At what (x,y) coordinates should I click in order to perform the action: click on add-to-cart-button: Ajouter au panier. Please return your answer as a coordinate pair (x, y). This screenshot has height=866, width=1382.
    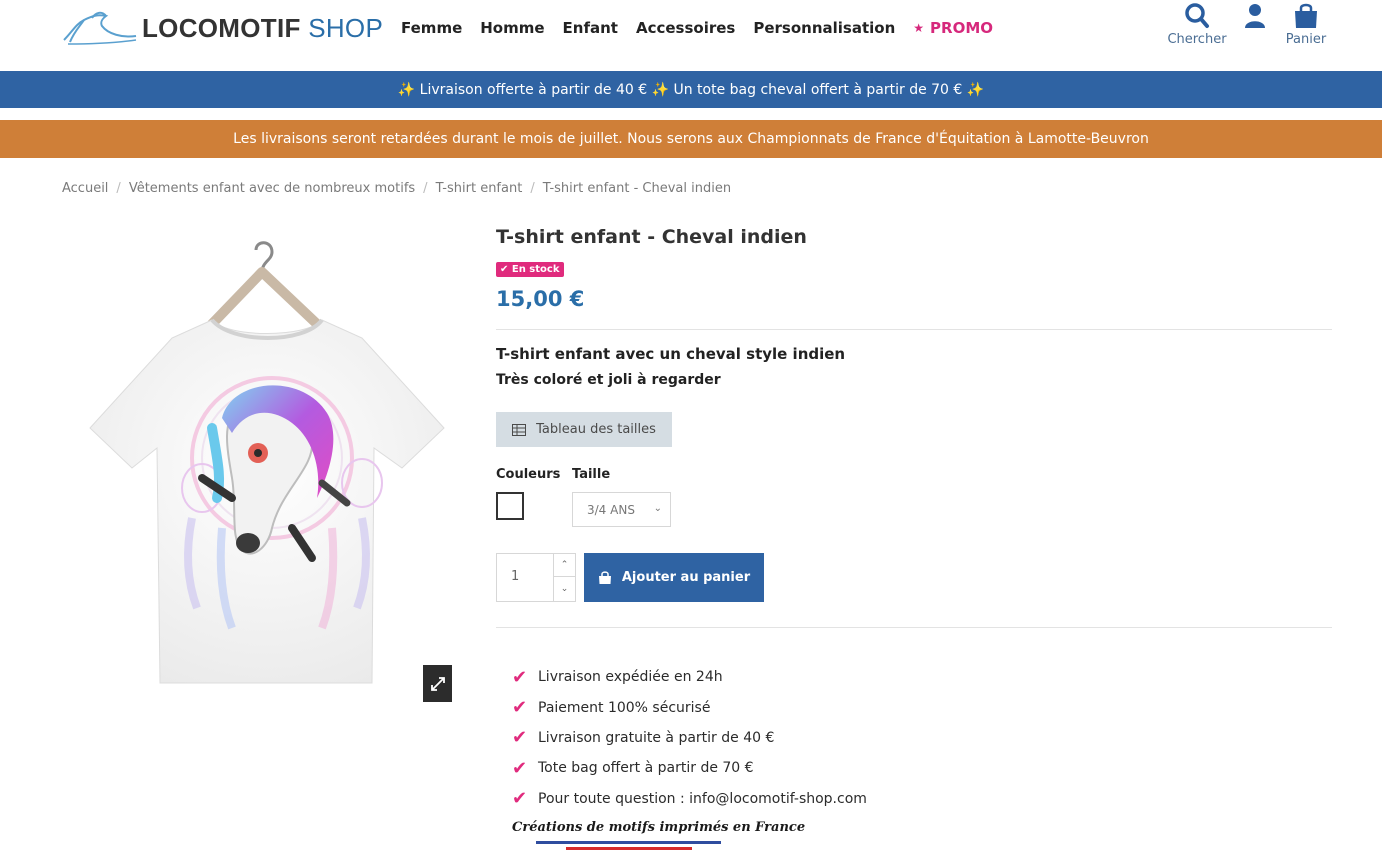
    Looking at the image, I should click on (674, 577).